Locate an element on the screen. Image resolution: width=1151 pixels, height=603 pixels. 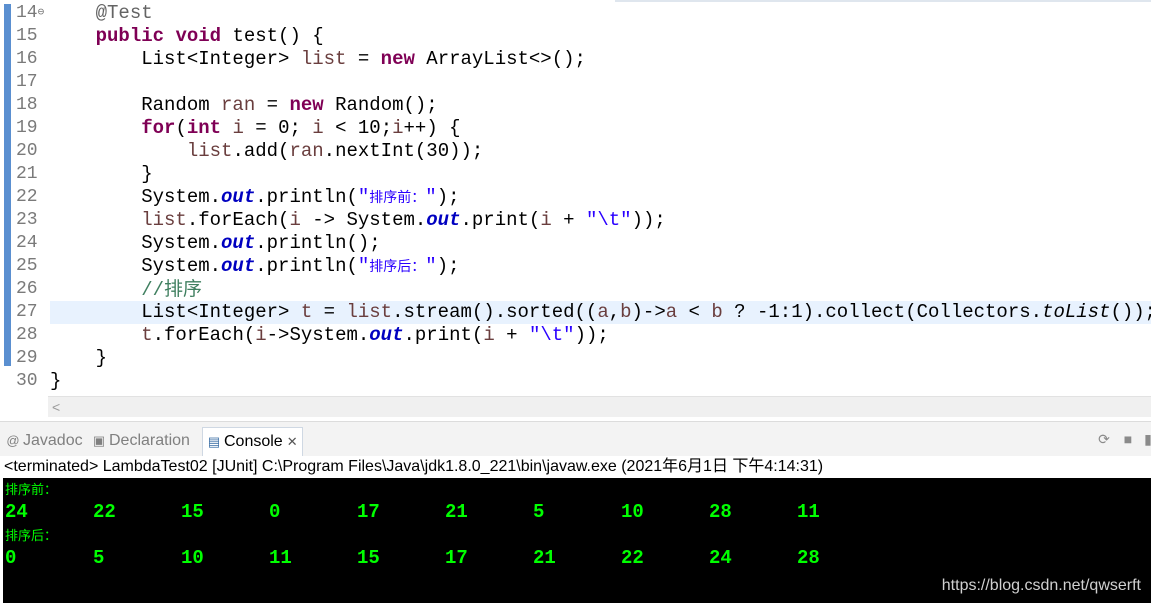
horizontal-scrollbar: < is located at coordinates (599, 406).